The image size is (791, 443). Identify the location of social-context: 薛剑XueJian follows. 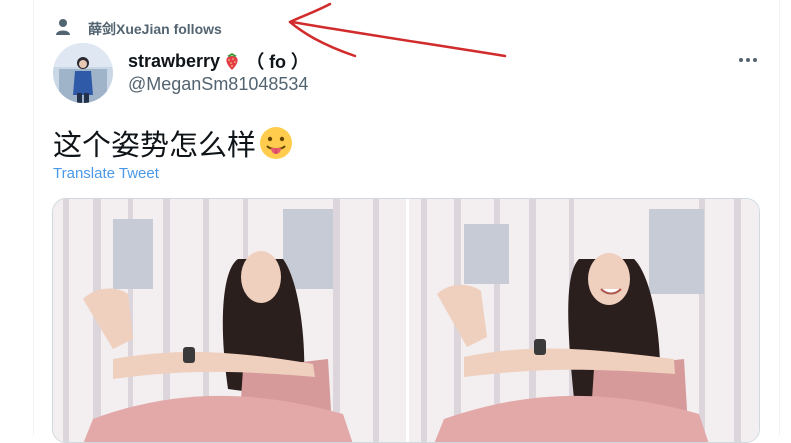
(138, 27).